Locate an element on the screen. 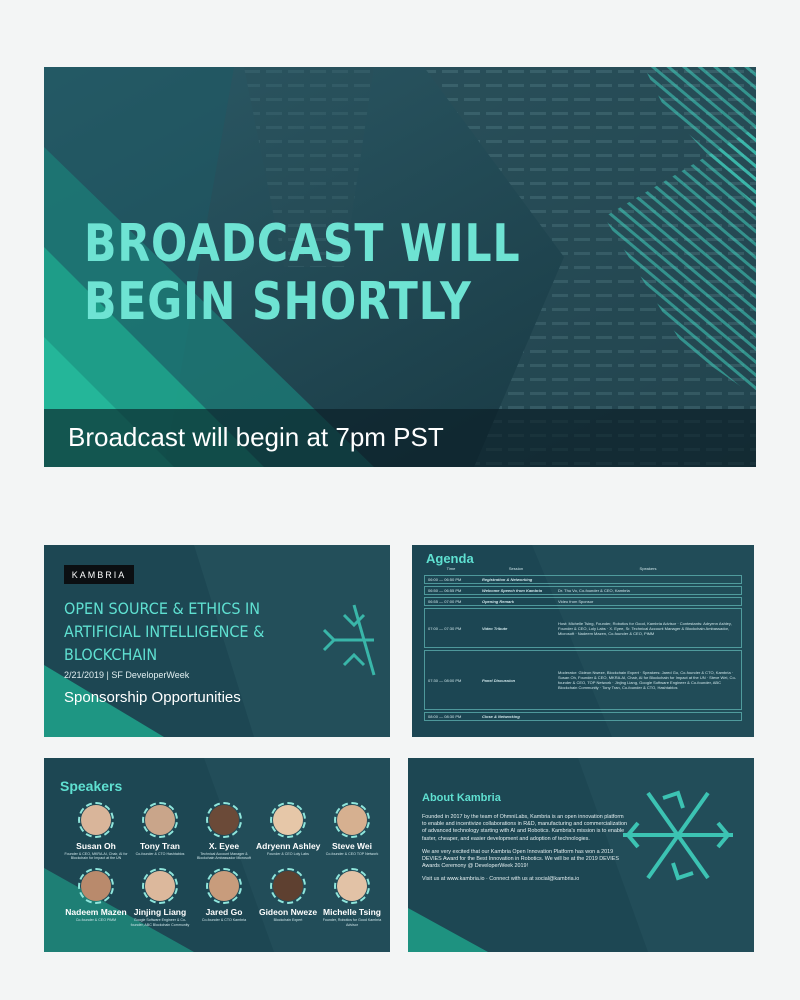  row-time: 06:55 — 07:00 PM is located at coordinates (445, 601).